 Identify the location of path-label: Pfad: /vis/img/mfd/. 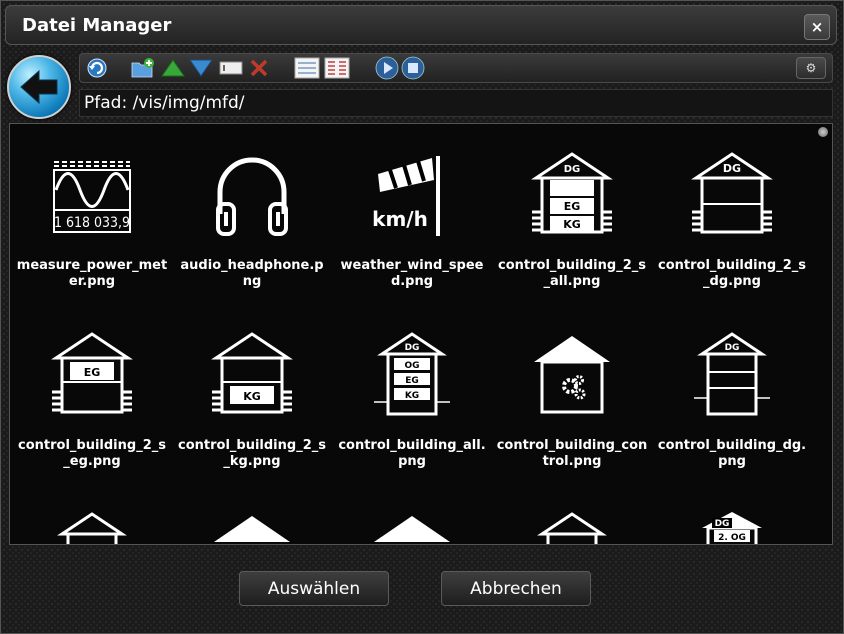
(164, 103).